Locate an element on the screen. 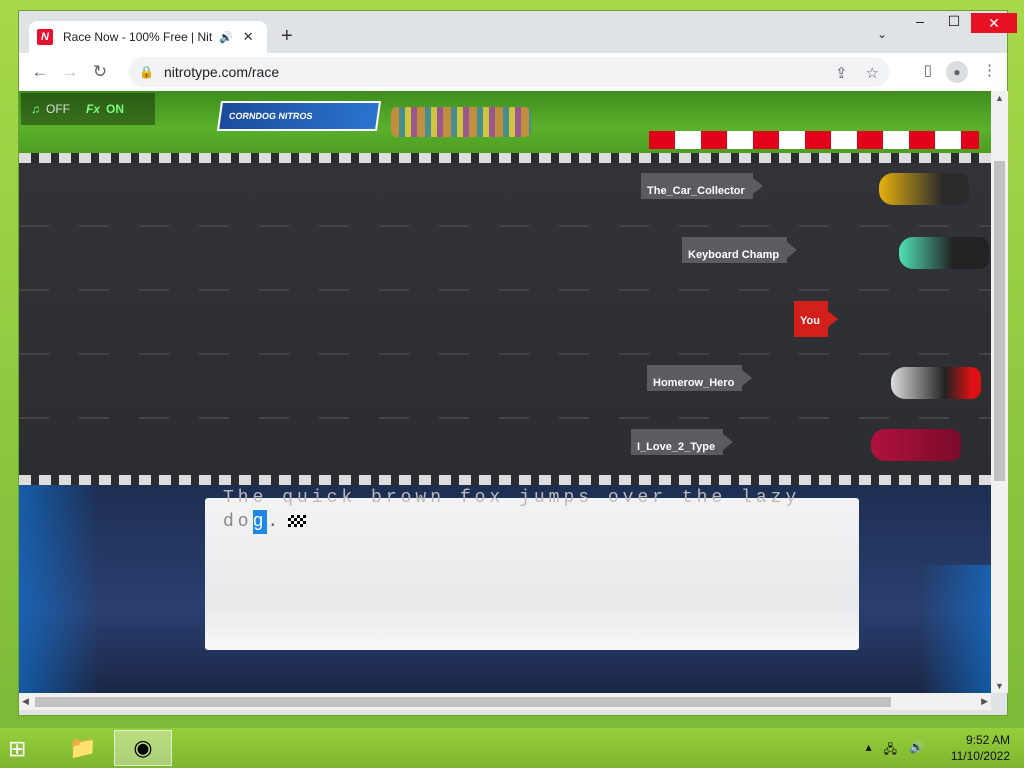  racer-you: You is located at coordinates (816, 319).